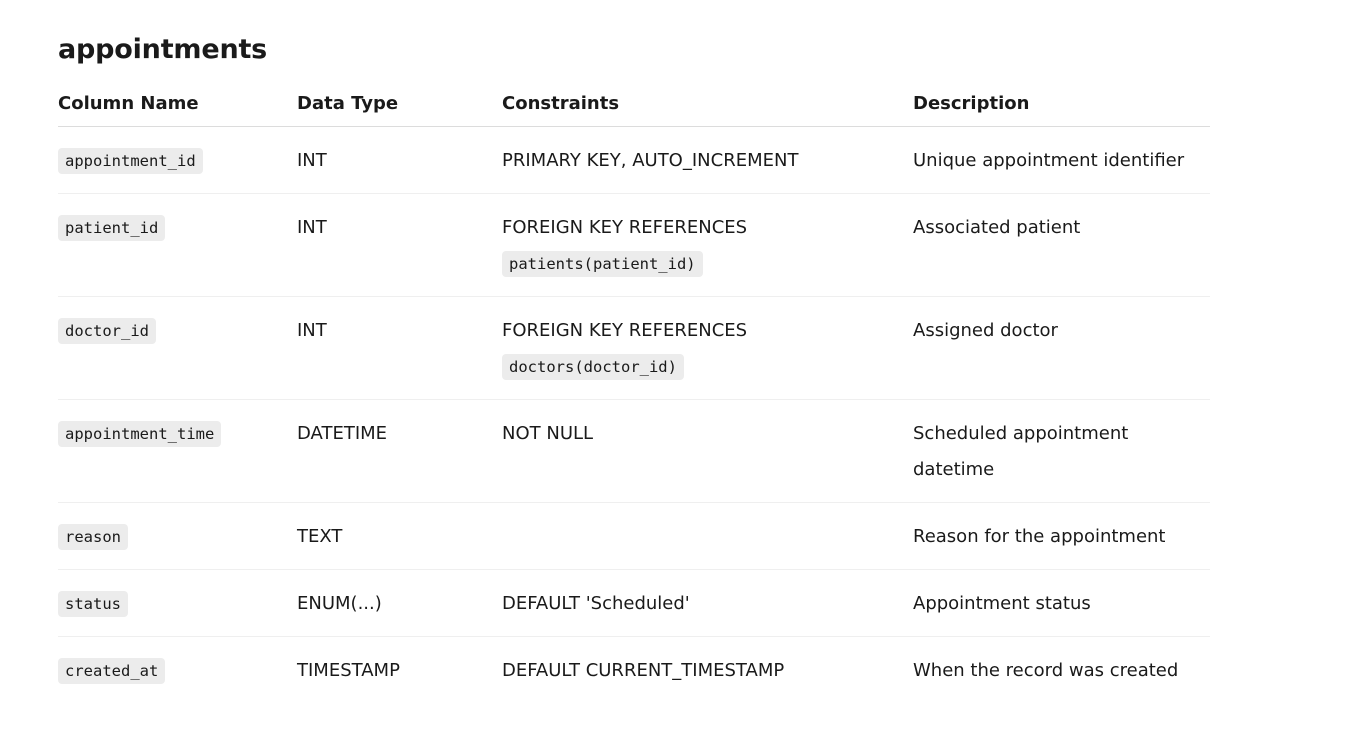 The height and width of the screenshot is (751, 1357). I want to click on cell-column-name: doctor_id, so click(177, 348).